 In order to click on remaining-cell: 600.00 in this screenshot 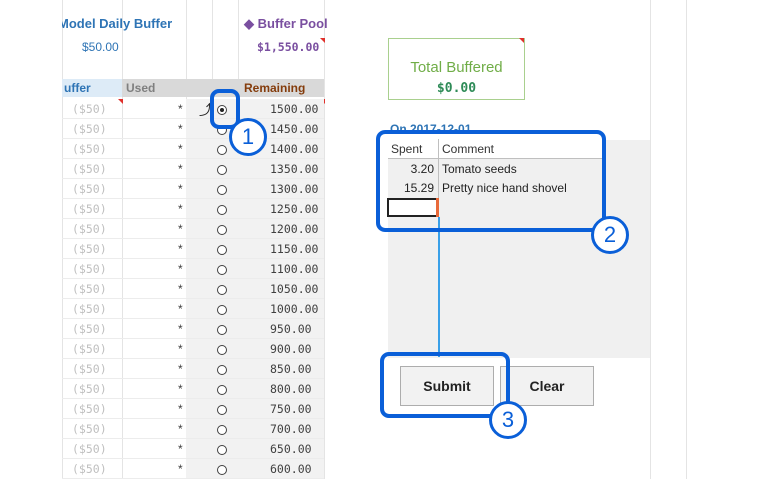, I will do `click(291, 469)`.